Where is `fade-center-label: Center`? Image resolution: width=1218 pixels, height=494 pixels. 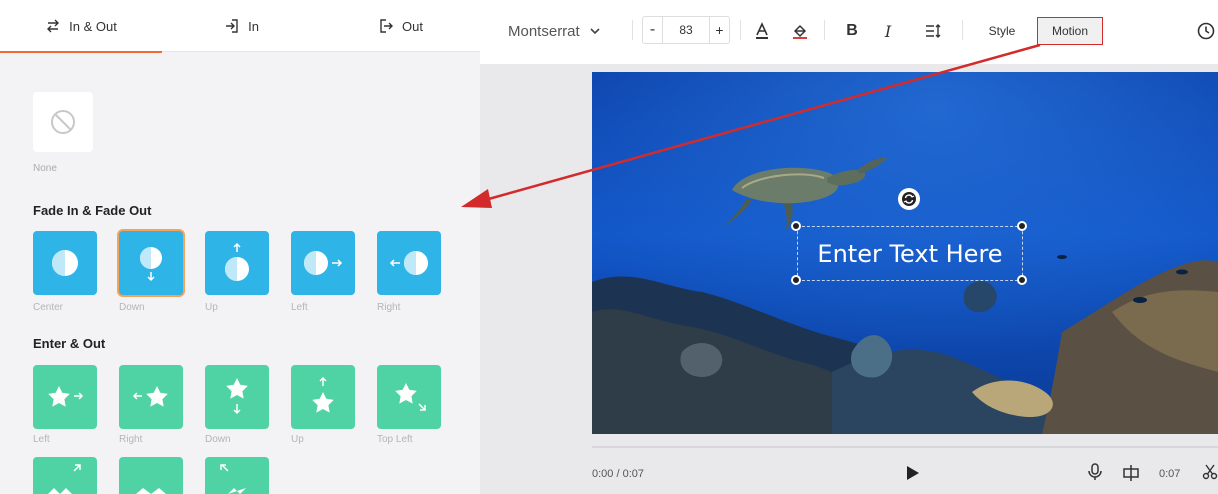 fade-center-label: Center is located at coordinates (48, 307).